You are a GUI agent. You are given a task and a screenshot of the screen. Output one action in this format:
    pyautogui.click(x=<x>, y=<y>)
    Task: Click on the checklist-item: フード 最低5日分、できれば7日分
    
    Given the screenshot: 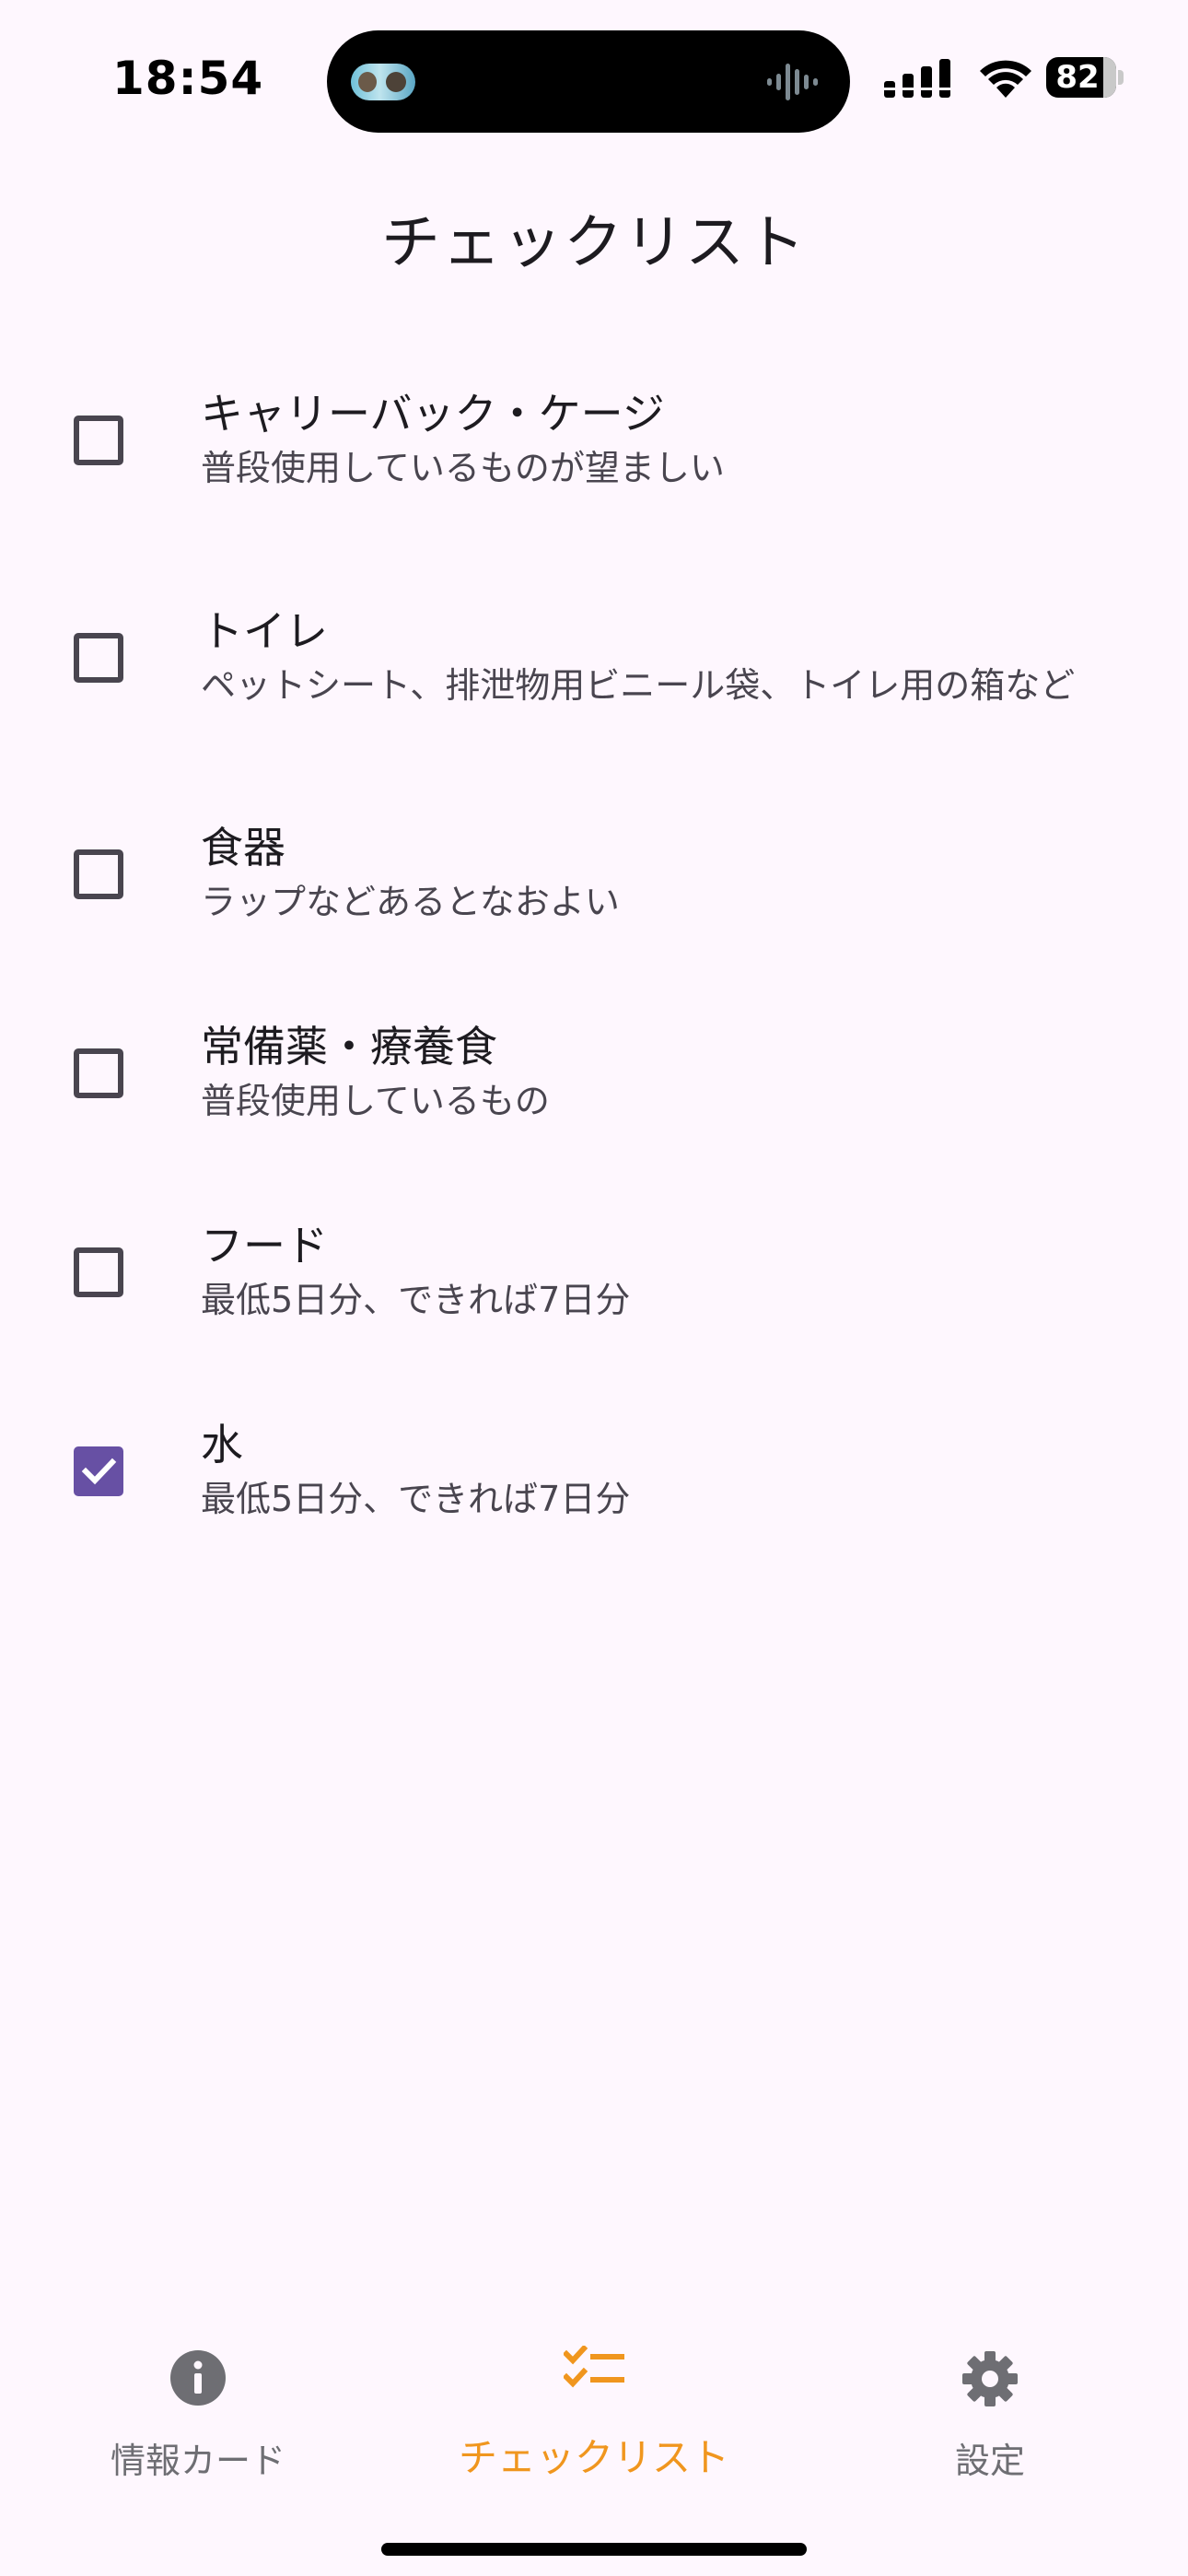 What is the action you would take?
    pyautogui.click(x=594, y=1272)
    